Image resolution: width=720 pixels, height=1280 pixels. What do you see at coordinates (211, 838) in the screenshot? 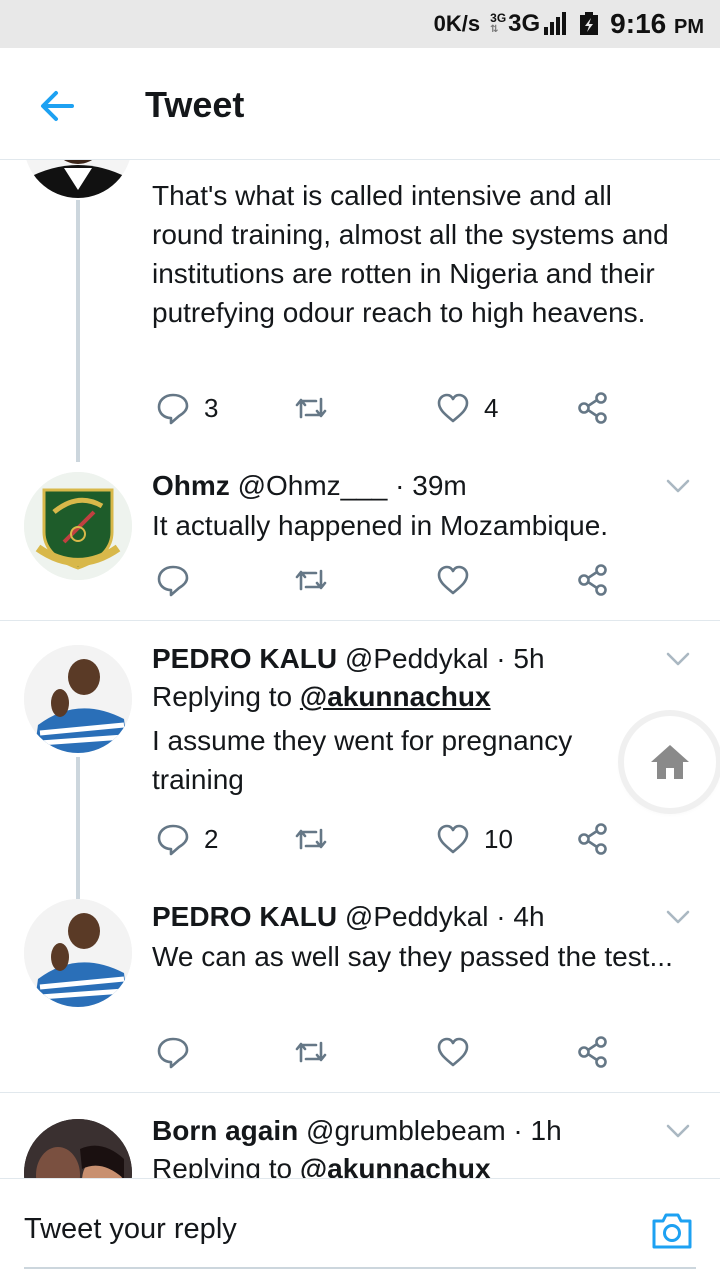
I see `reply-count: 2` at bounding box center [211, 838].